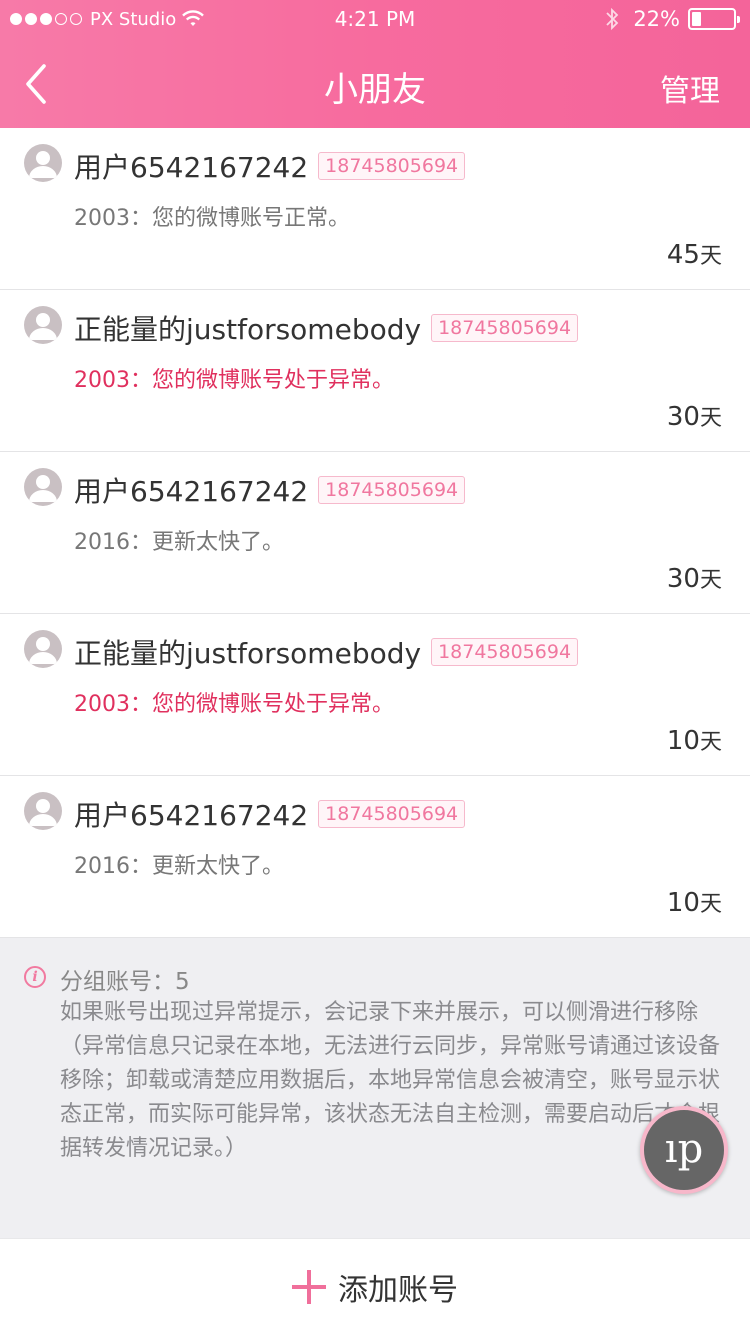 The image size is (750, 1334). Describe the element at coordinates (690, 88) in the screenshot. I see `manage-button: 管理` at that location.